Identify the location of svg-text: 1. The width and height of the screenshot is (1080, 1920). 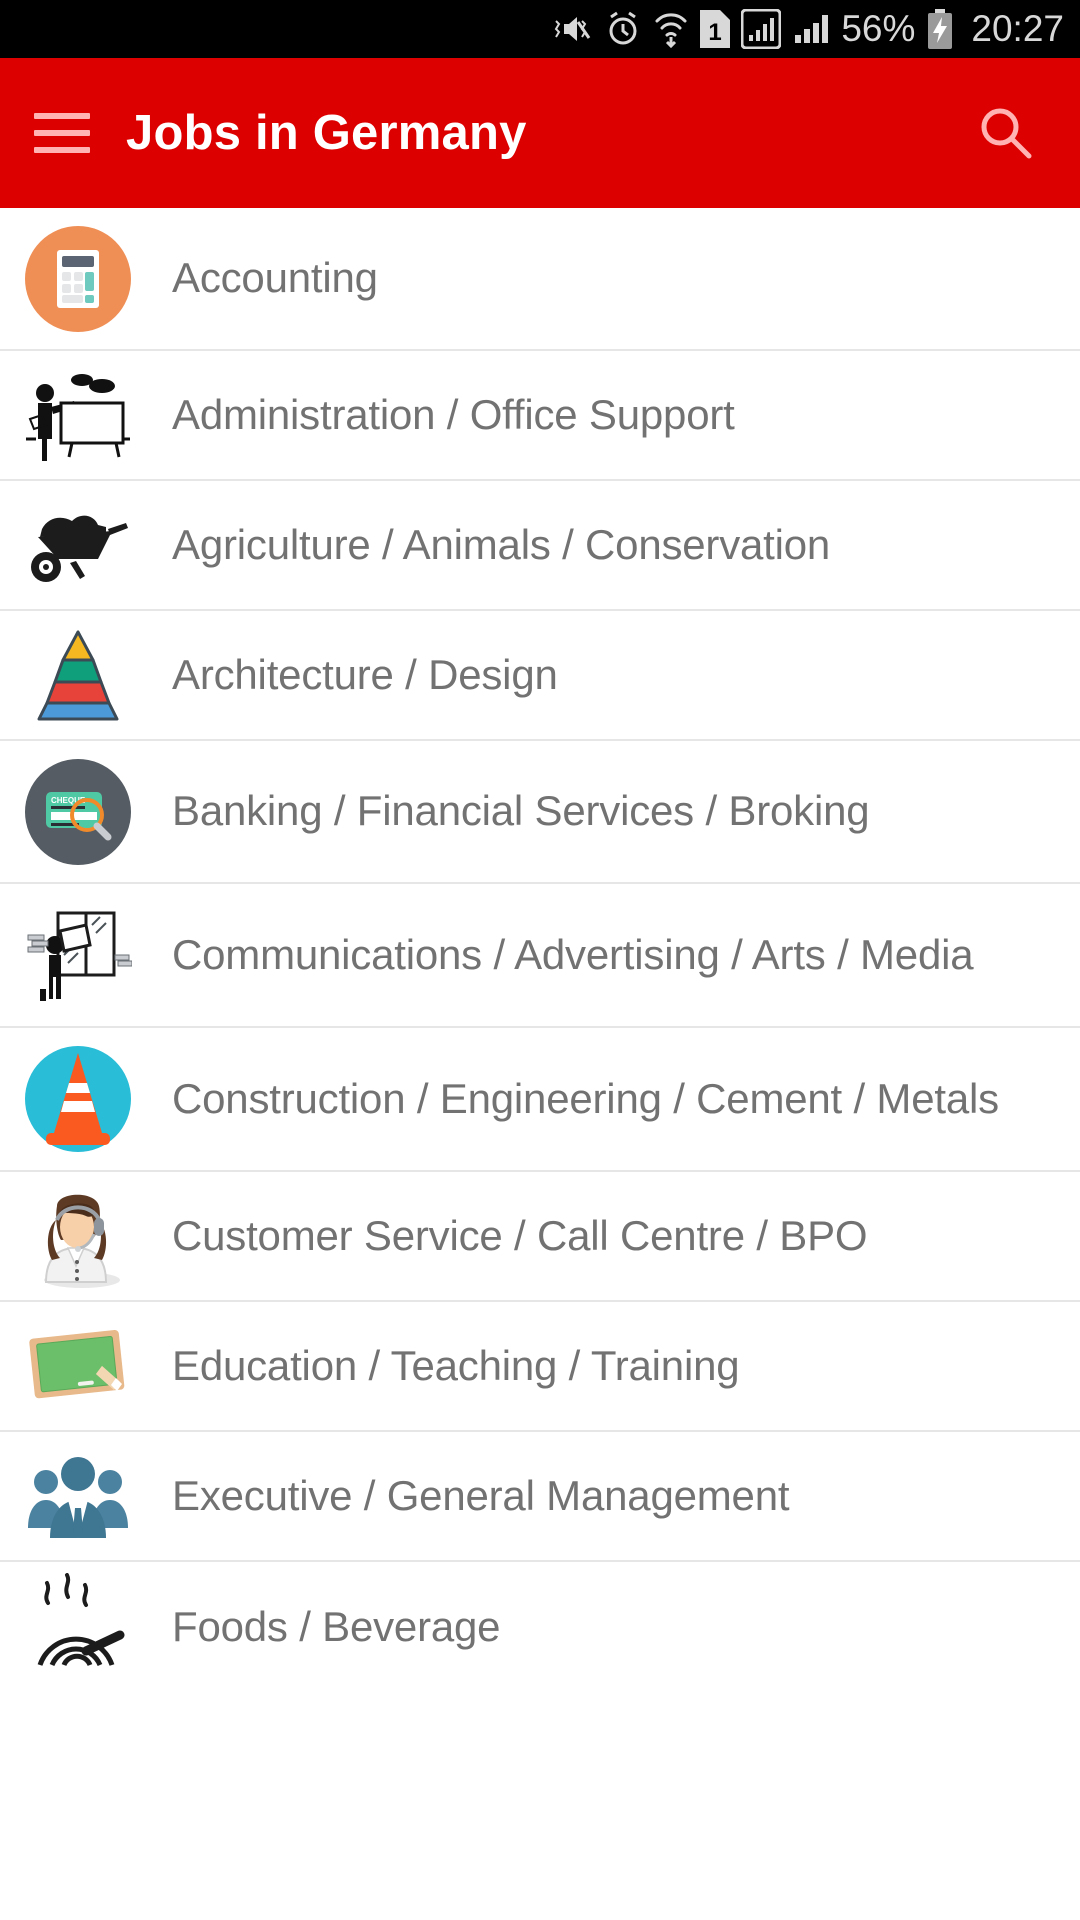
(715, 32).